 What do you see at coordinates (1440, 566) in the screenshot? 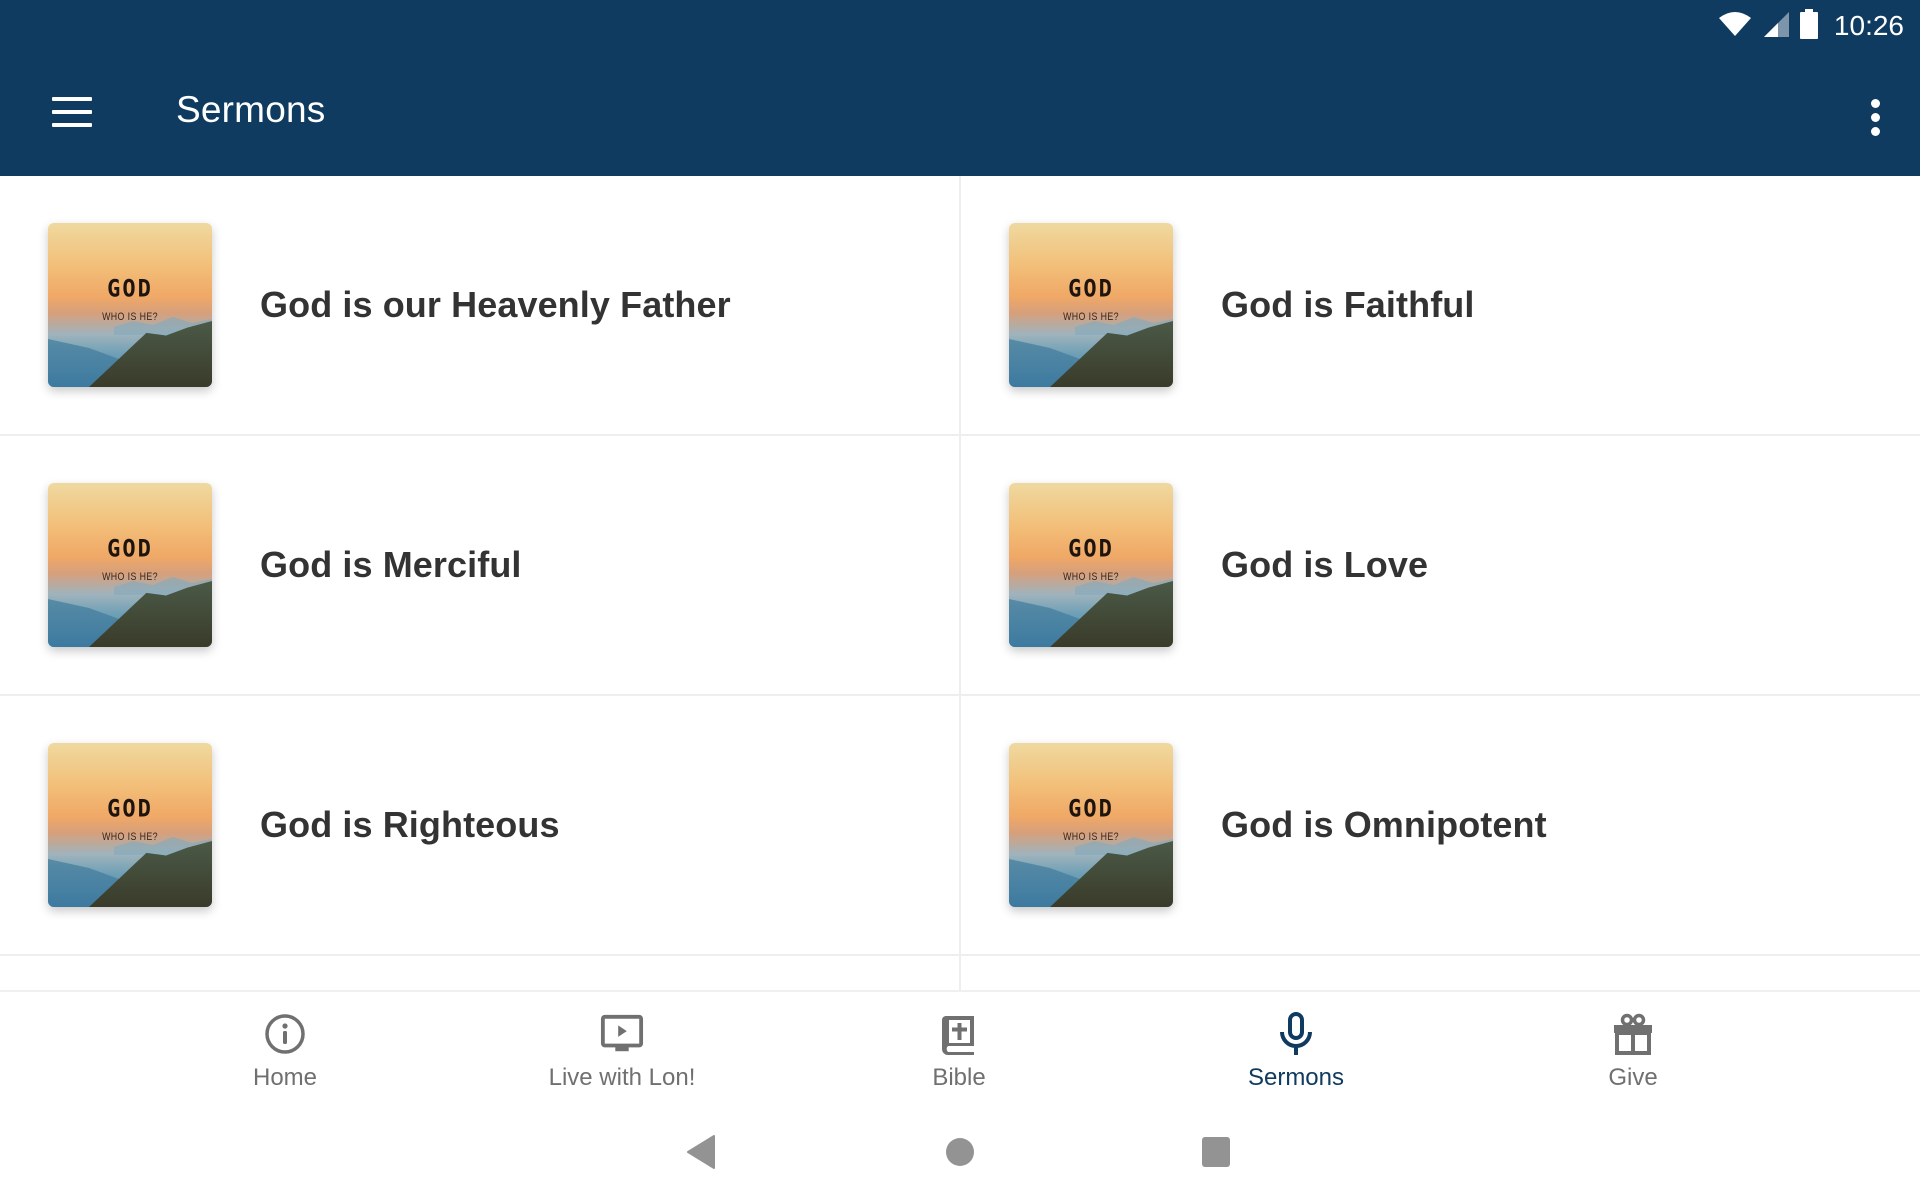
I see `sermon-item: GOD WHO IS HE? God is Love` at bounding box center [1440, 566].